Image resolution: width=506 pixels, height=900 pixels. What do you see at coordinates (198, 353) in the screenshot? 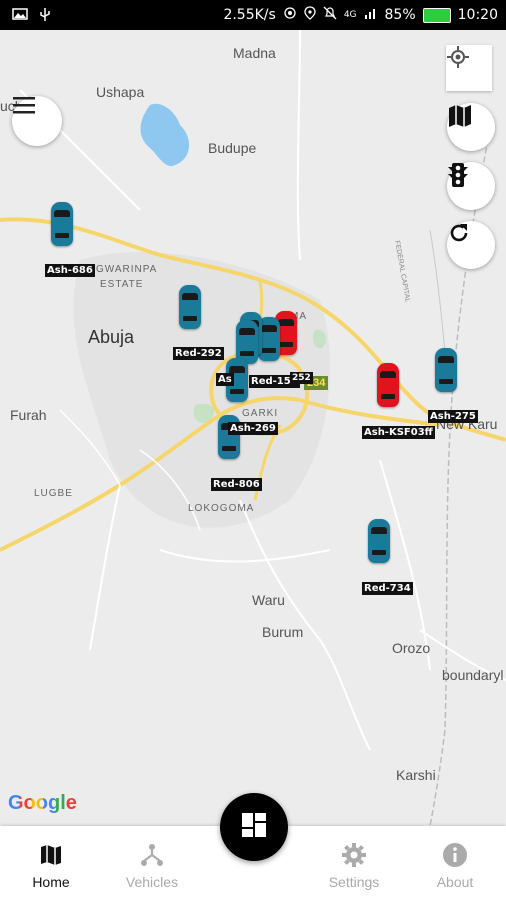
I see `vehicle-label: Red-292` at bounding box center [198, 353].